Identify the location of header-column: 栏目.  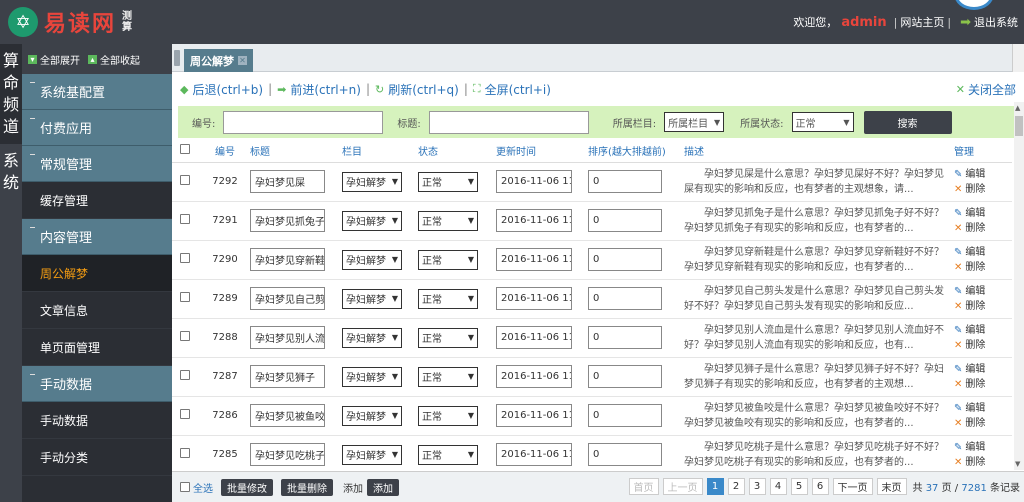
(380, 151).